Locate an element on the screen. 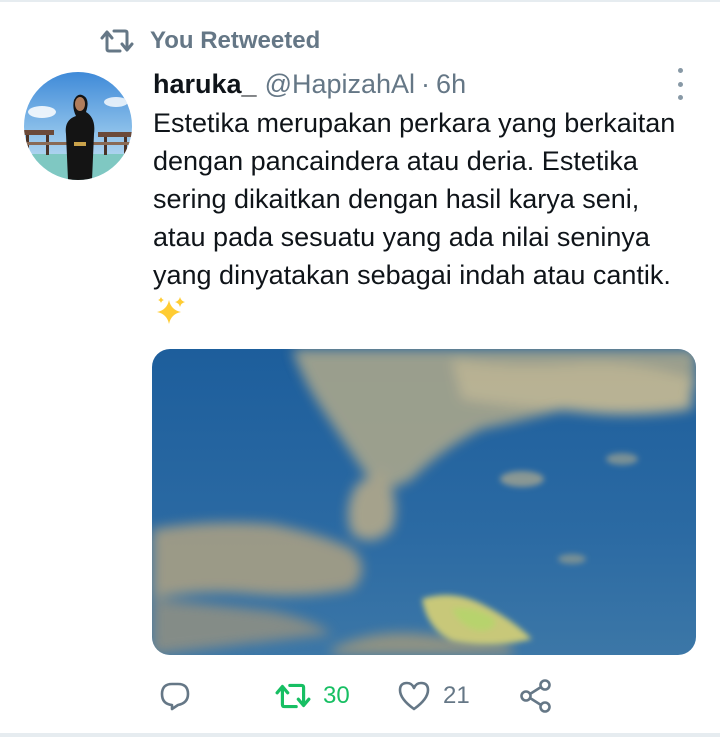 The height and width of the screenshot is (737, 720). avatar-image is located at coordinates (78, 126).